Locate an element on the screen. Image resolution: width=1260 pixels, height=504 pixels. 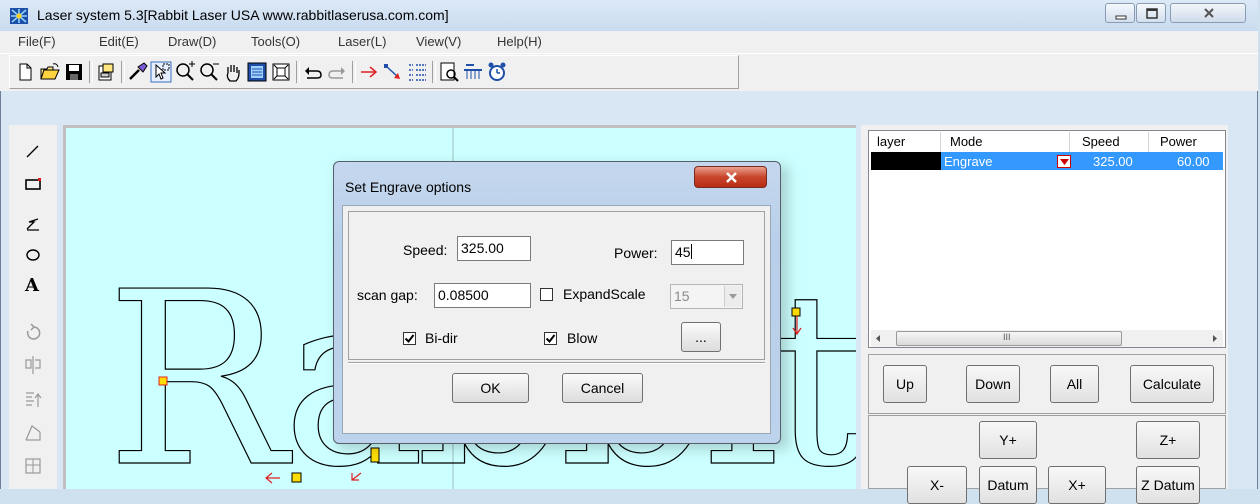
power-value: 45 is located at coordinates (683, 252).